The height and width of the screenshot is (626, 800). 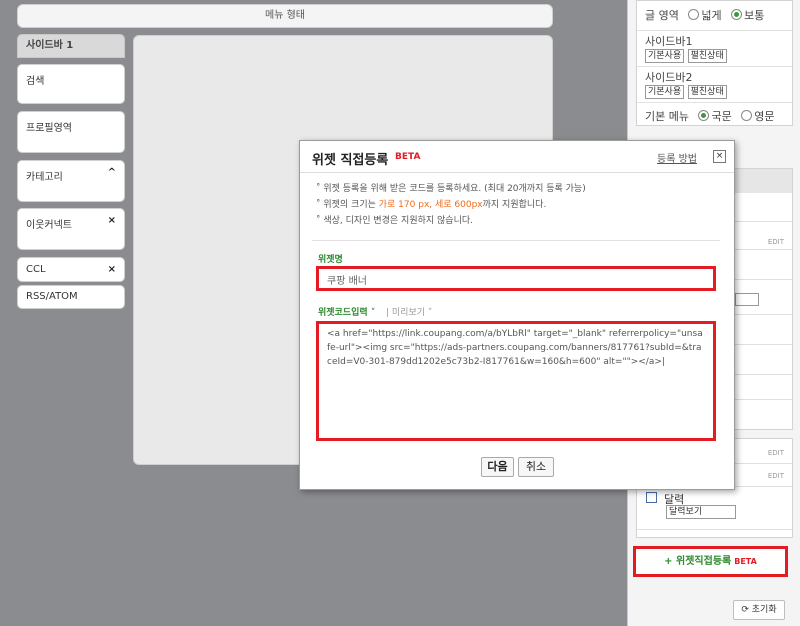 I want to click on help-link: 등록 방법, so click(x=677, y=157).